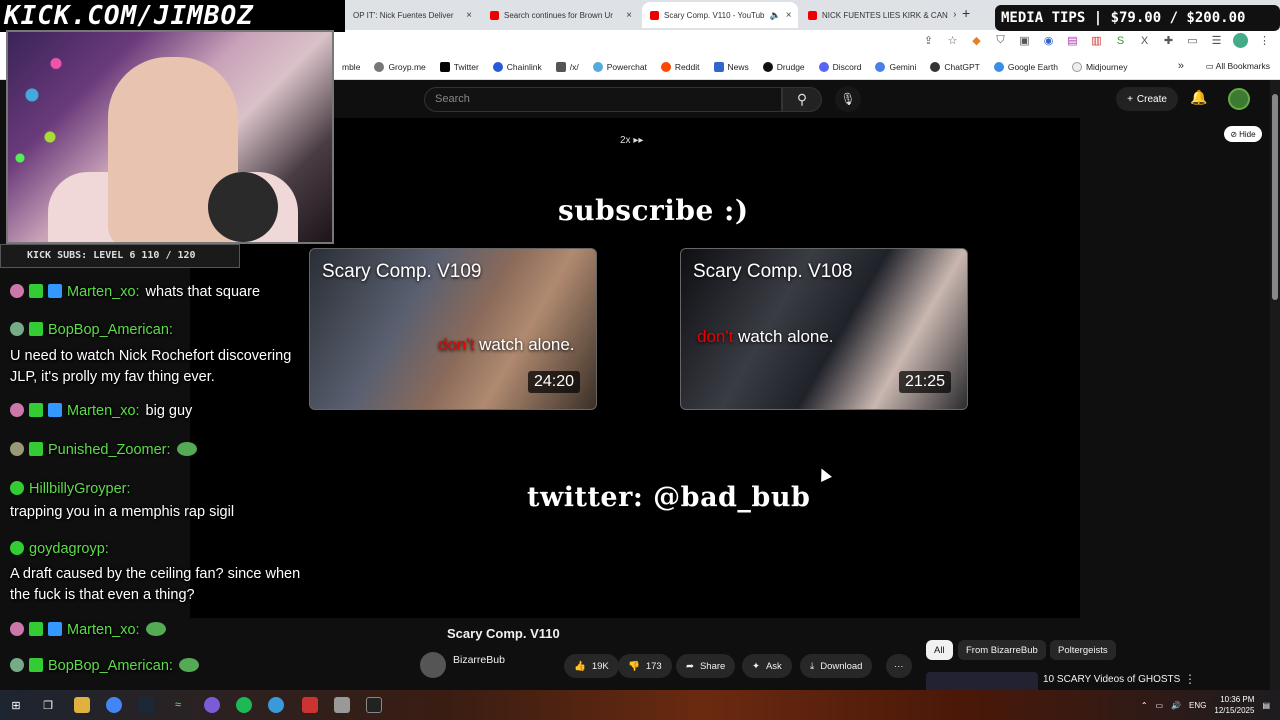  I want to click on chip-poltergeists: Poltergeists, so click(1083, 650).